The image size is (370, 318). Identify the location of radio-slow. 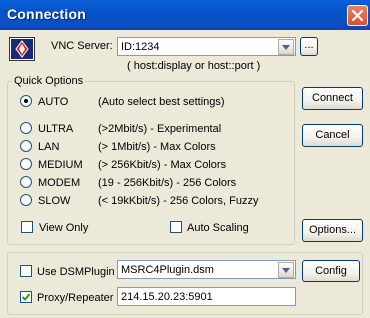
(26, 200).